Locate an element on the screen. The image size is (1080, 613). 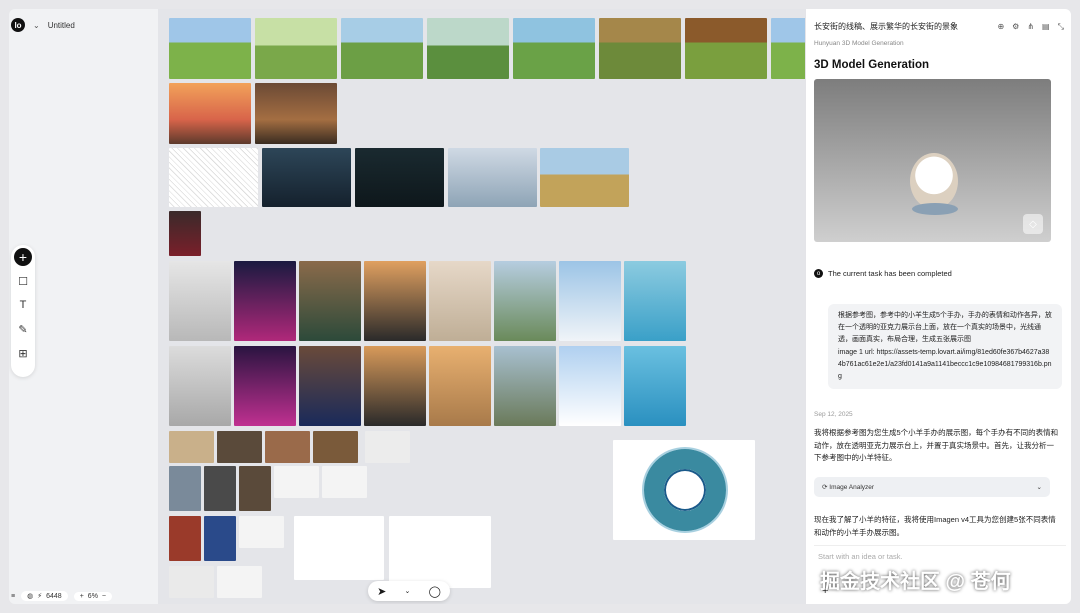
cube-icon: ◇ is located at coordinates (1033, 224).